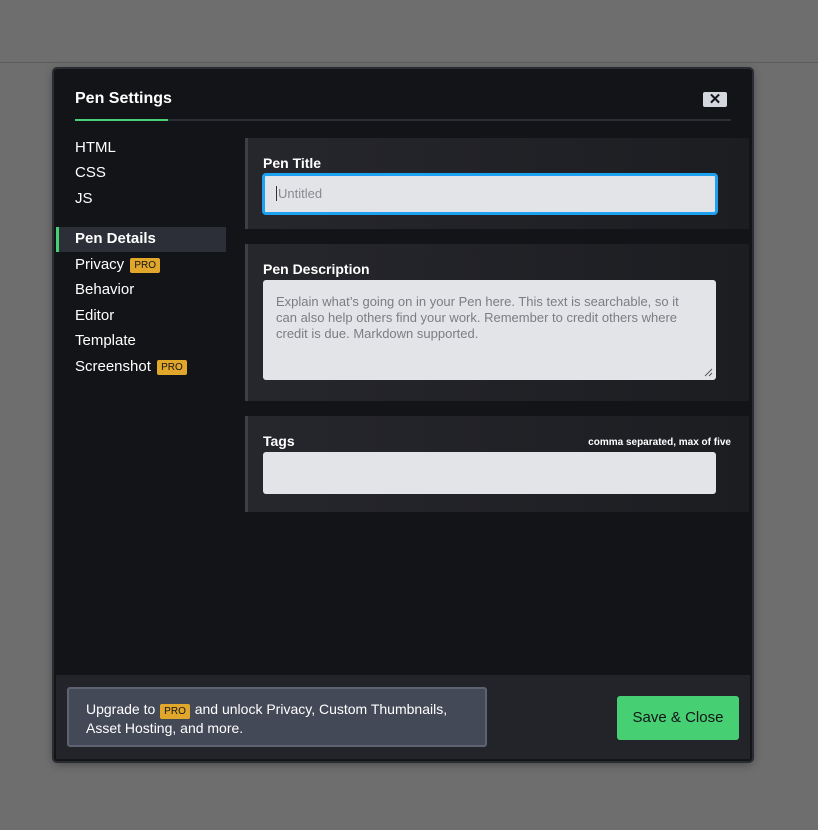 This screenshot has height=830, width=818. Describe the element at coordinates (659, 442) in the screenshot. I see `tags-hint: comma separated, max of five` at that location.